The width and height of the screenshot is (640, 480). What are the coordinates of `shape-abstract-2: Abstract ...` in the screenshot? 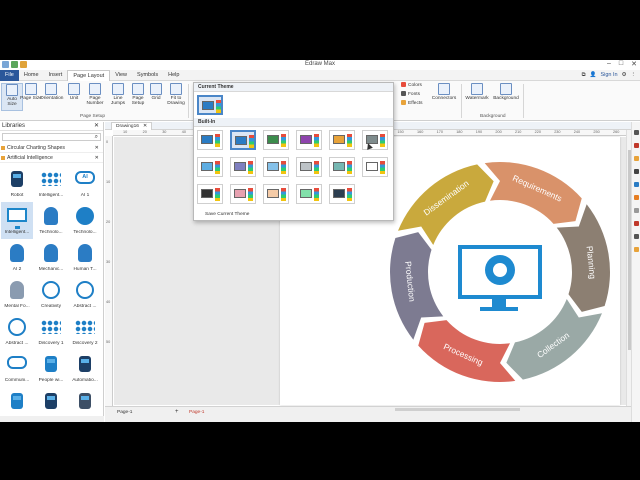 It's located at (17, 331).